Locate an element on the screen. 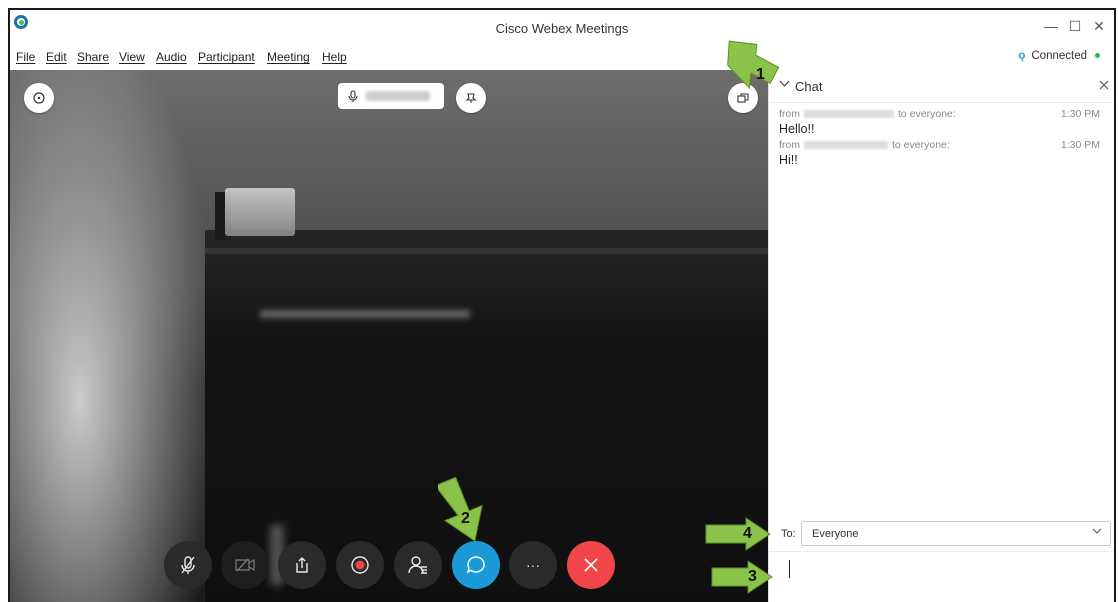 The image size is (1118, 602). annotation-label: 2 is located at coordinates (465, 518).